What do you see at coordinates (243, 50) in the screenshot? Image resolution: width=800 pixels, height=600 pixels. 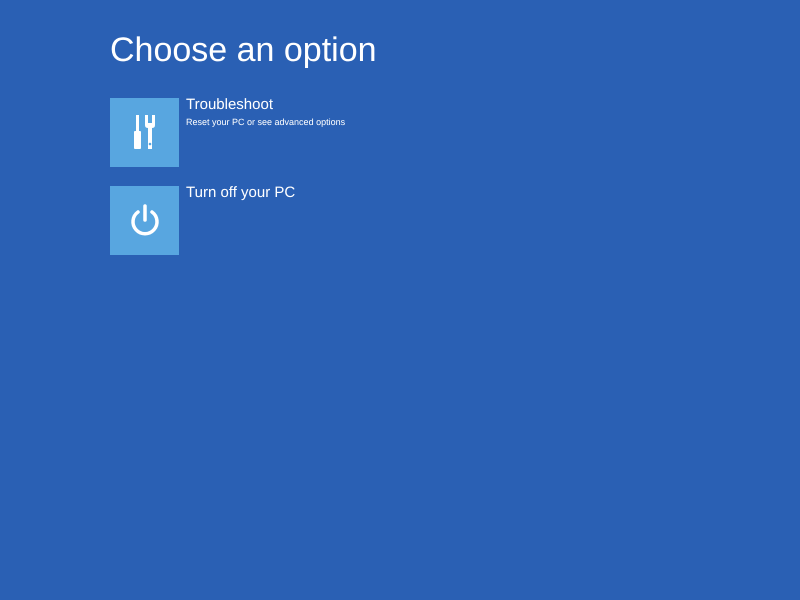 I see `page-title: Choose an option` at bounding box center [243, 50].